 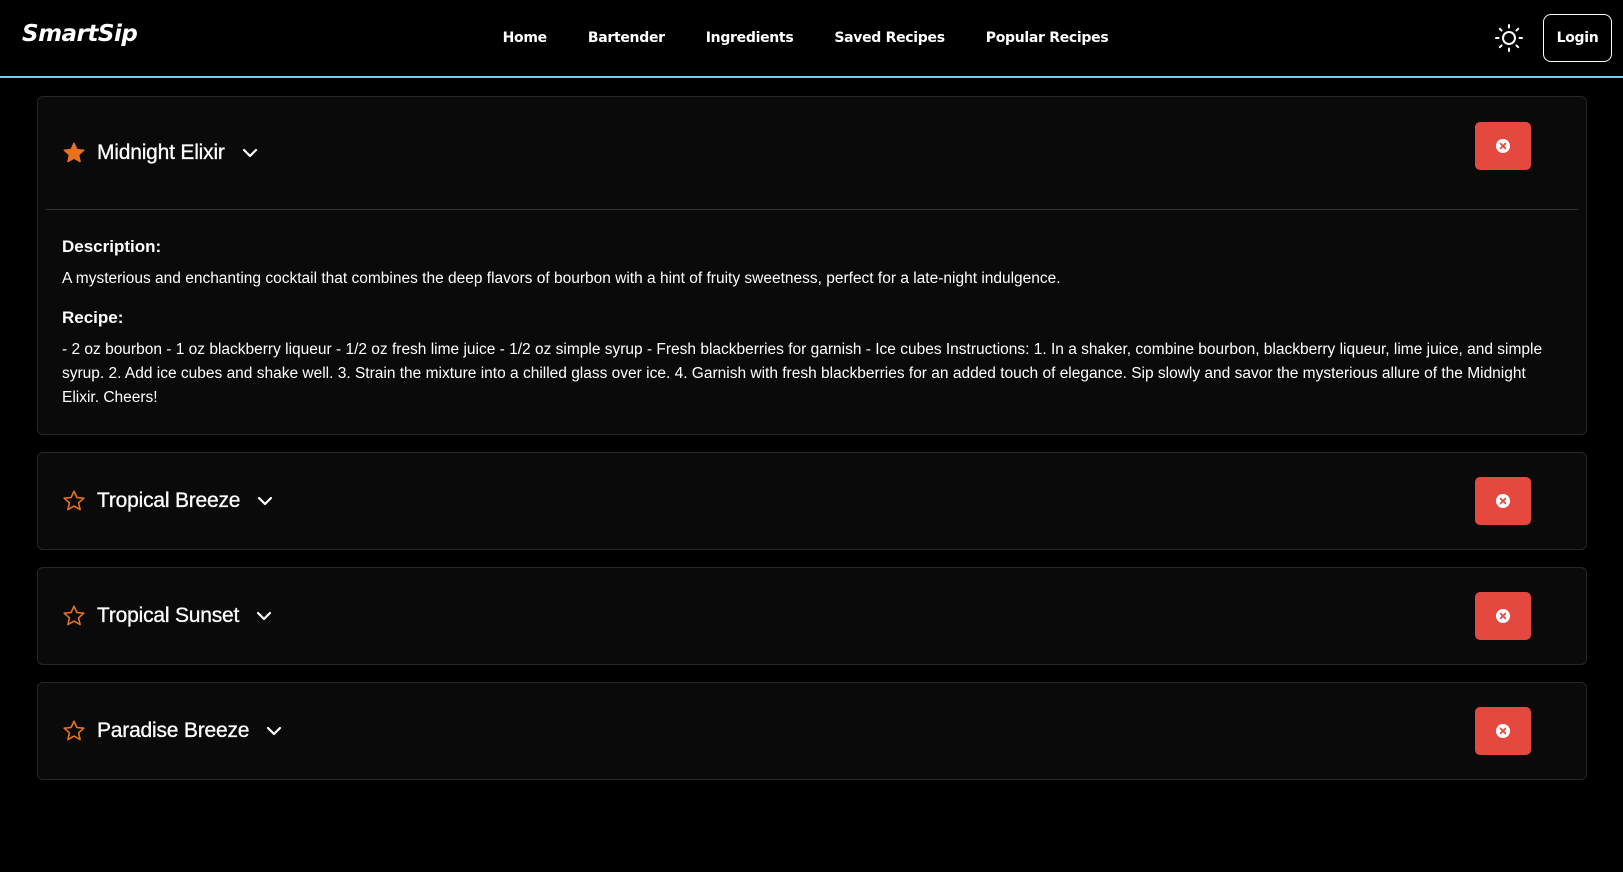 I want to click on login-button: Login, so click(x=1577, y=38).